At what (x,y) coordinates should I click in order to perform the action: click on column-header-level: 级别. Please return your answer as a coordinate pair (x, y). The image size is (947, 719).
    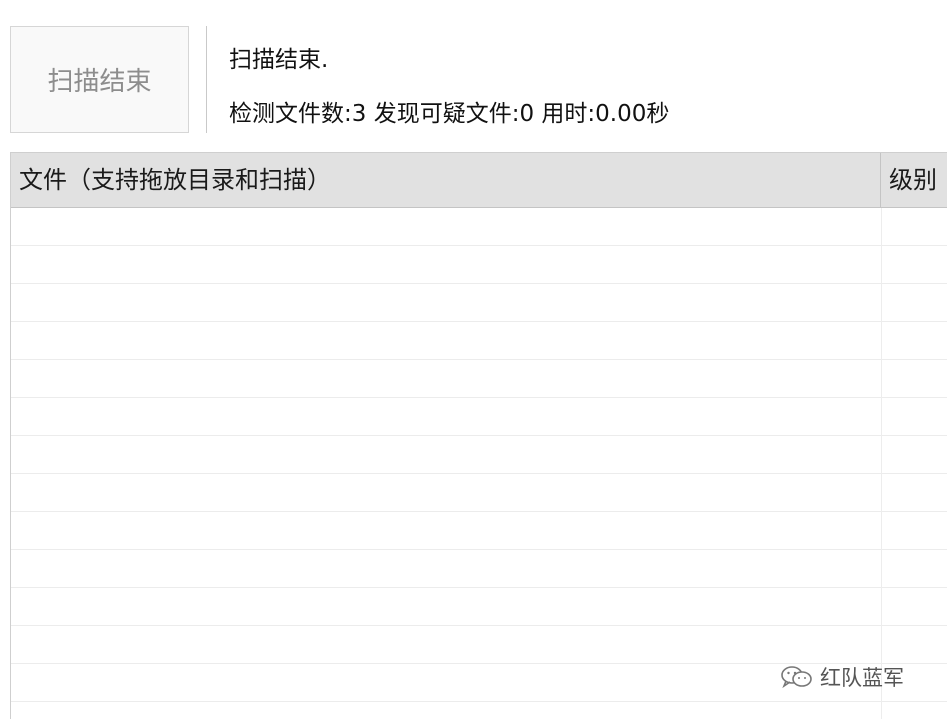
    Looking at the image, I should click on (914, 180).